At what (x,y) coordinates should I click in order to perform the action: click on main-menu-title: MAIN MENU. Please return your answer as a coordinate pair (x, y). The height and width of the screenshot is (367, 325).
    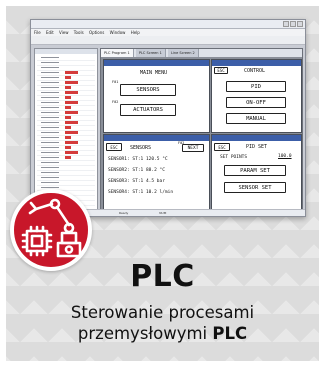
    Looking at the image, I should click on (154, 73).